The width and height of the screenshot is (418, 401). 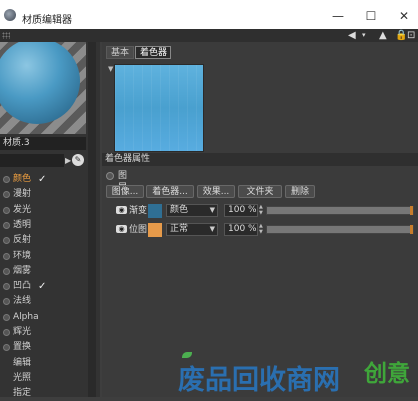 I want to click on channel-label: 编辑, so click(x=22, y=362).